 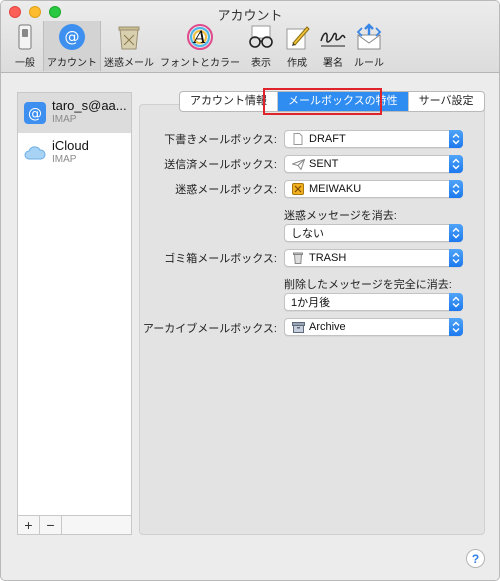 I want to click on toolbar-junk: 迷惑メール, so click(x=129, y=46).